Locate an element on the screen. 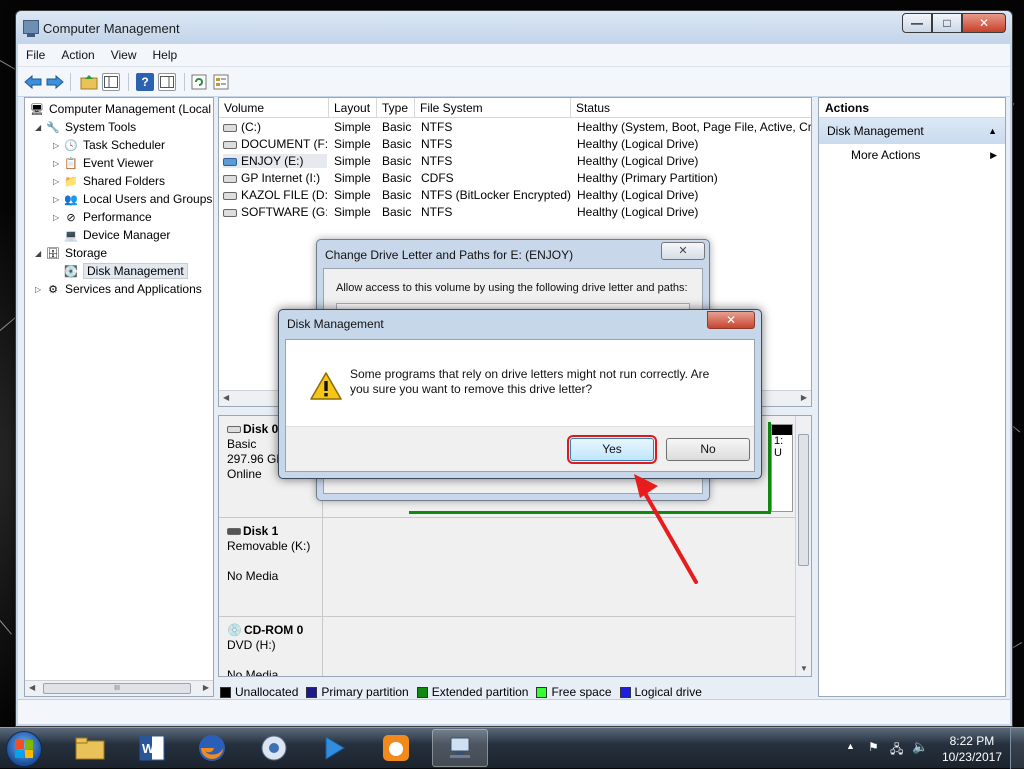 The width and height of the screenshot is (1024, 769). taskbar-explorer is located at coordinates (90, 748).